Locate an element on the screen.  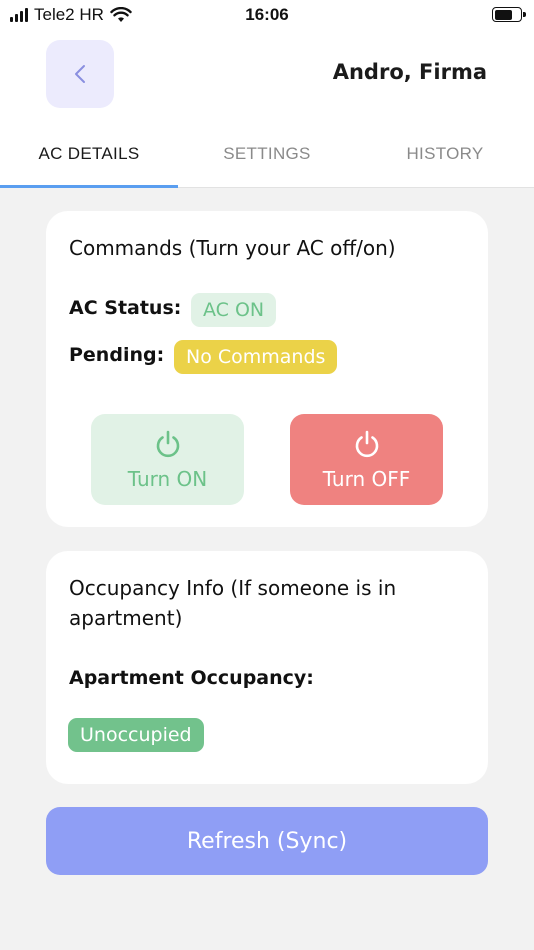
ac-status-badge: AC ON is located at coordinates (234, 310).